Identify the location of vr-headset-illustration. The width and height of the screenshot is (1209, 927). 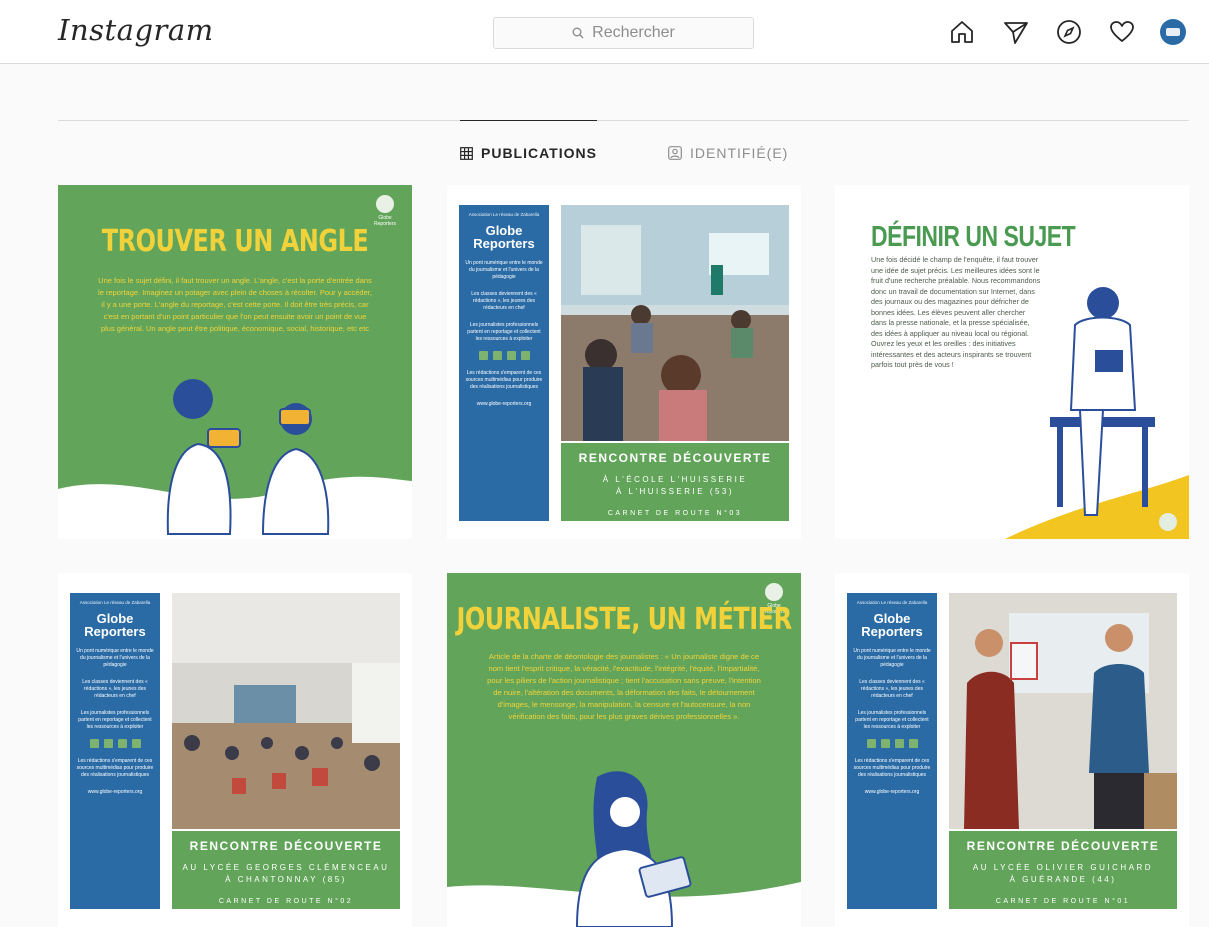
(235, 459).